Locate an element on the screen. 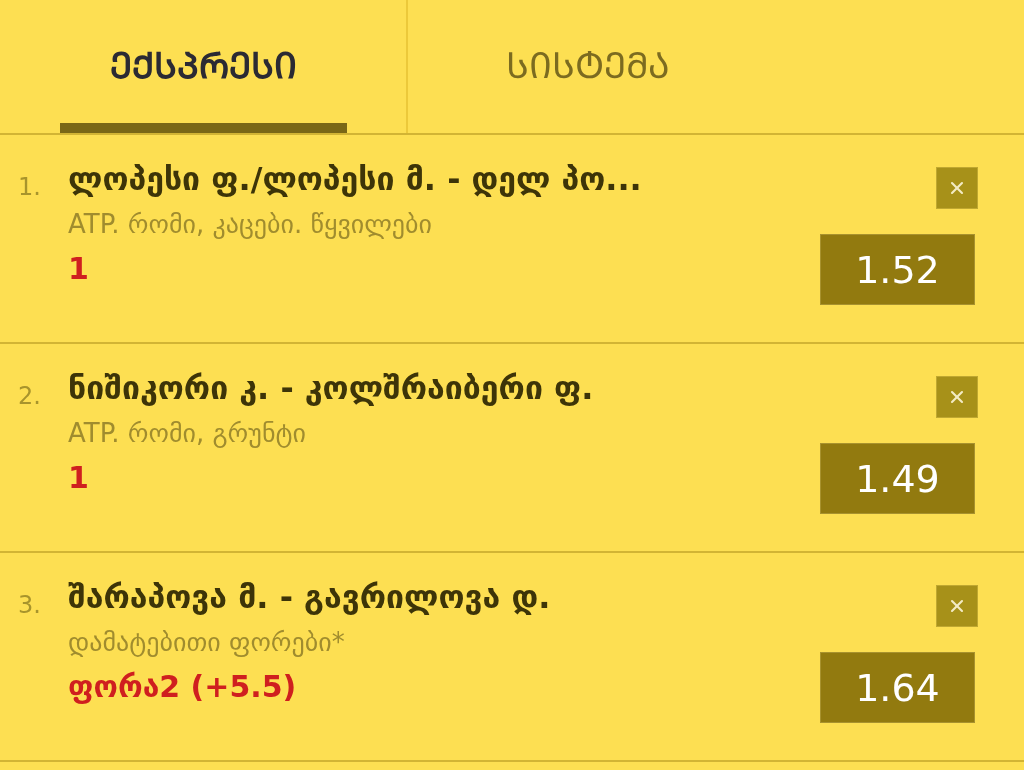  tab: ᲡᲘᲡᲢᲔᲛᲐ is located at coordinates (649, 67).